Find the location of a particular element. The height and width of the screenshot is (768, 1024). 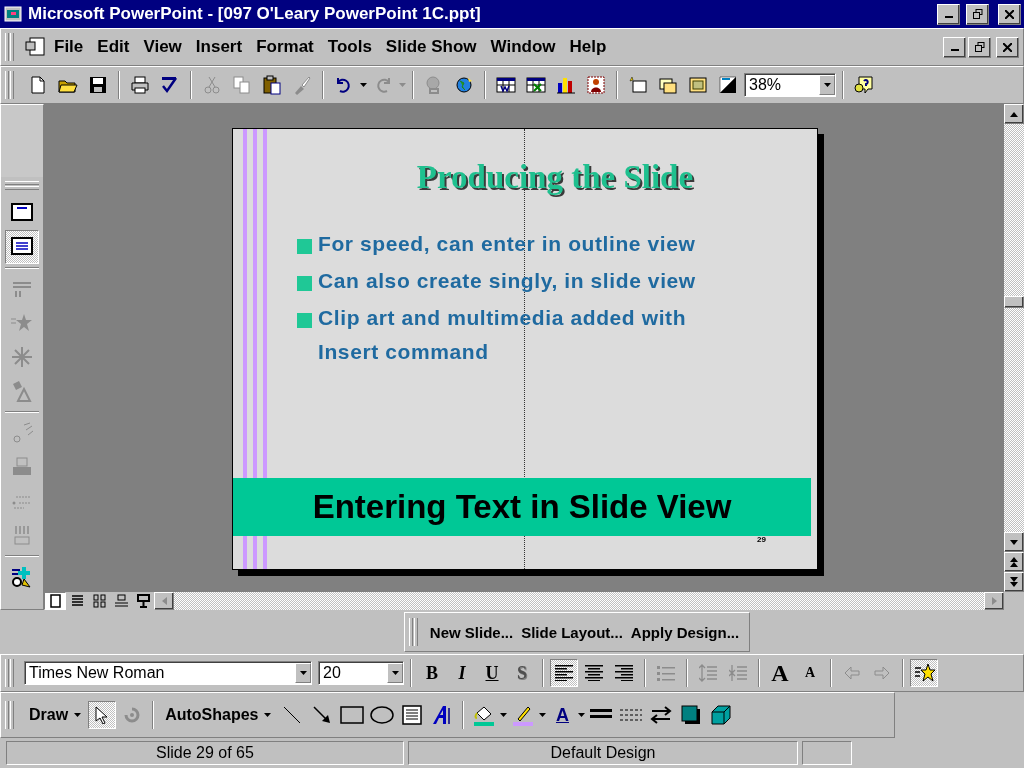

scroll-left-button is located at coordinates (164, 601).